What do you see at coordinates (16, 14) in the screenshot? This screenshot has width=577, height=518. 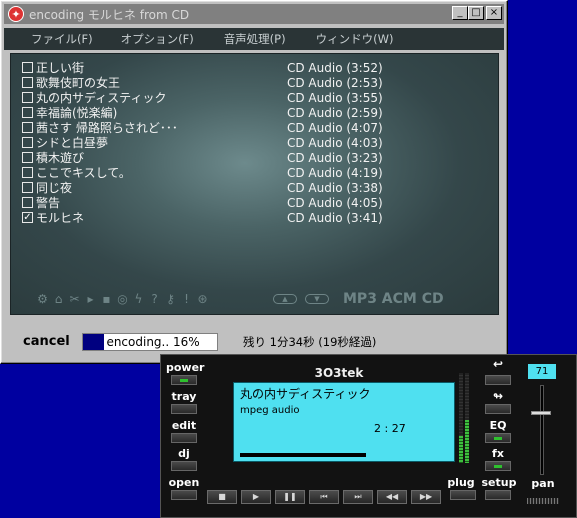 I see `app-icon: ✦` at bounding box center [16, 14].